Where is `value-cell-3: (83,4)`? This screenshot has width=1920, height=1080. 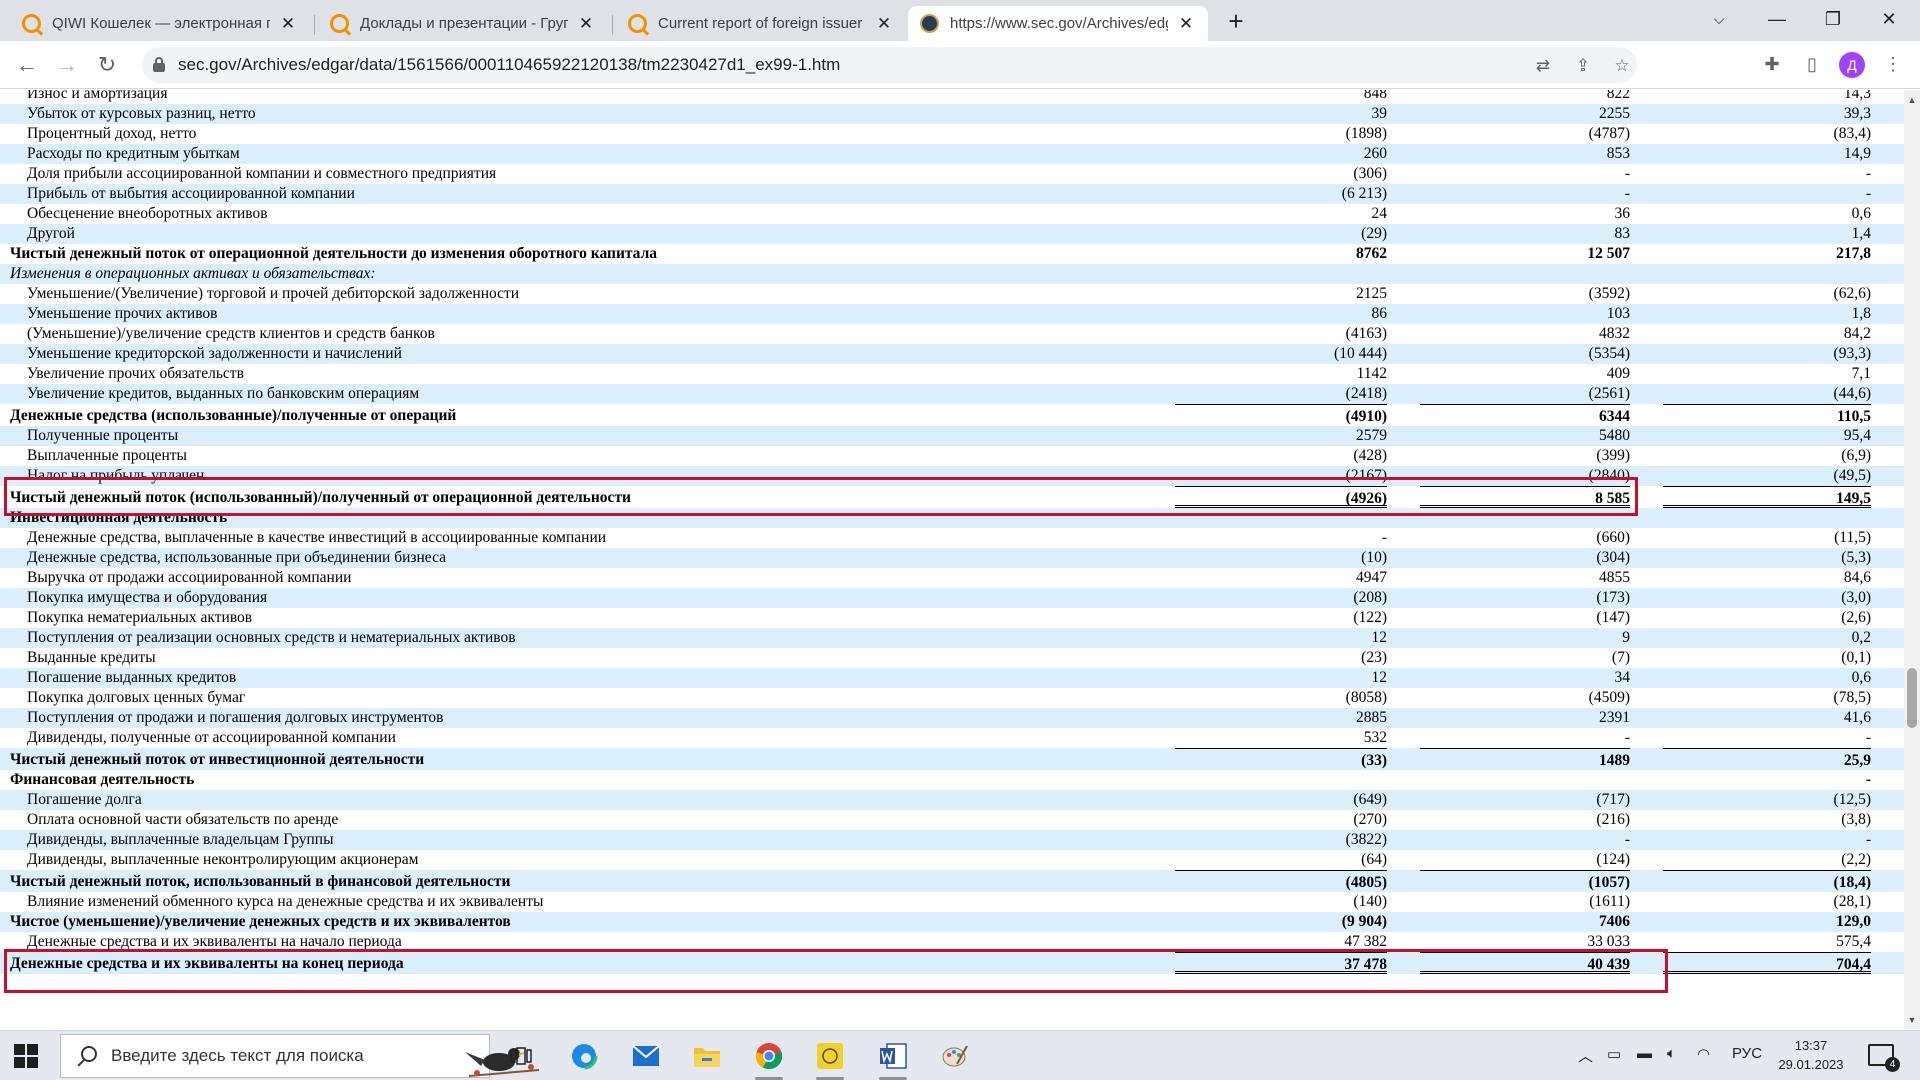
value-cell-3: (83,4) is located at coordinates (1852, 133).